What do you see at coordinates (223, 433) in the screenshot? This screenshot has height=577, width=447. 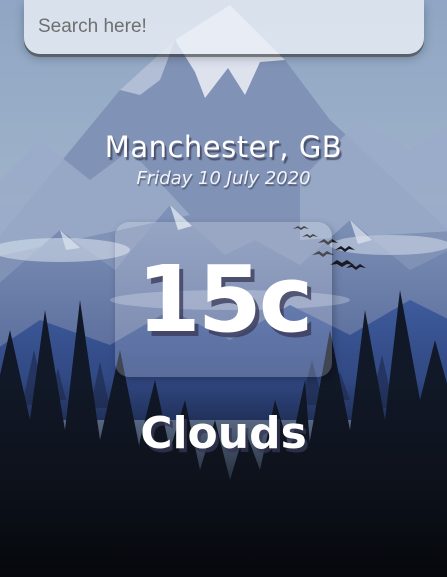 I see `weather-condition: Clouds` at bounding box center [223, 433].